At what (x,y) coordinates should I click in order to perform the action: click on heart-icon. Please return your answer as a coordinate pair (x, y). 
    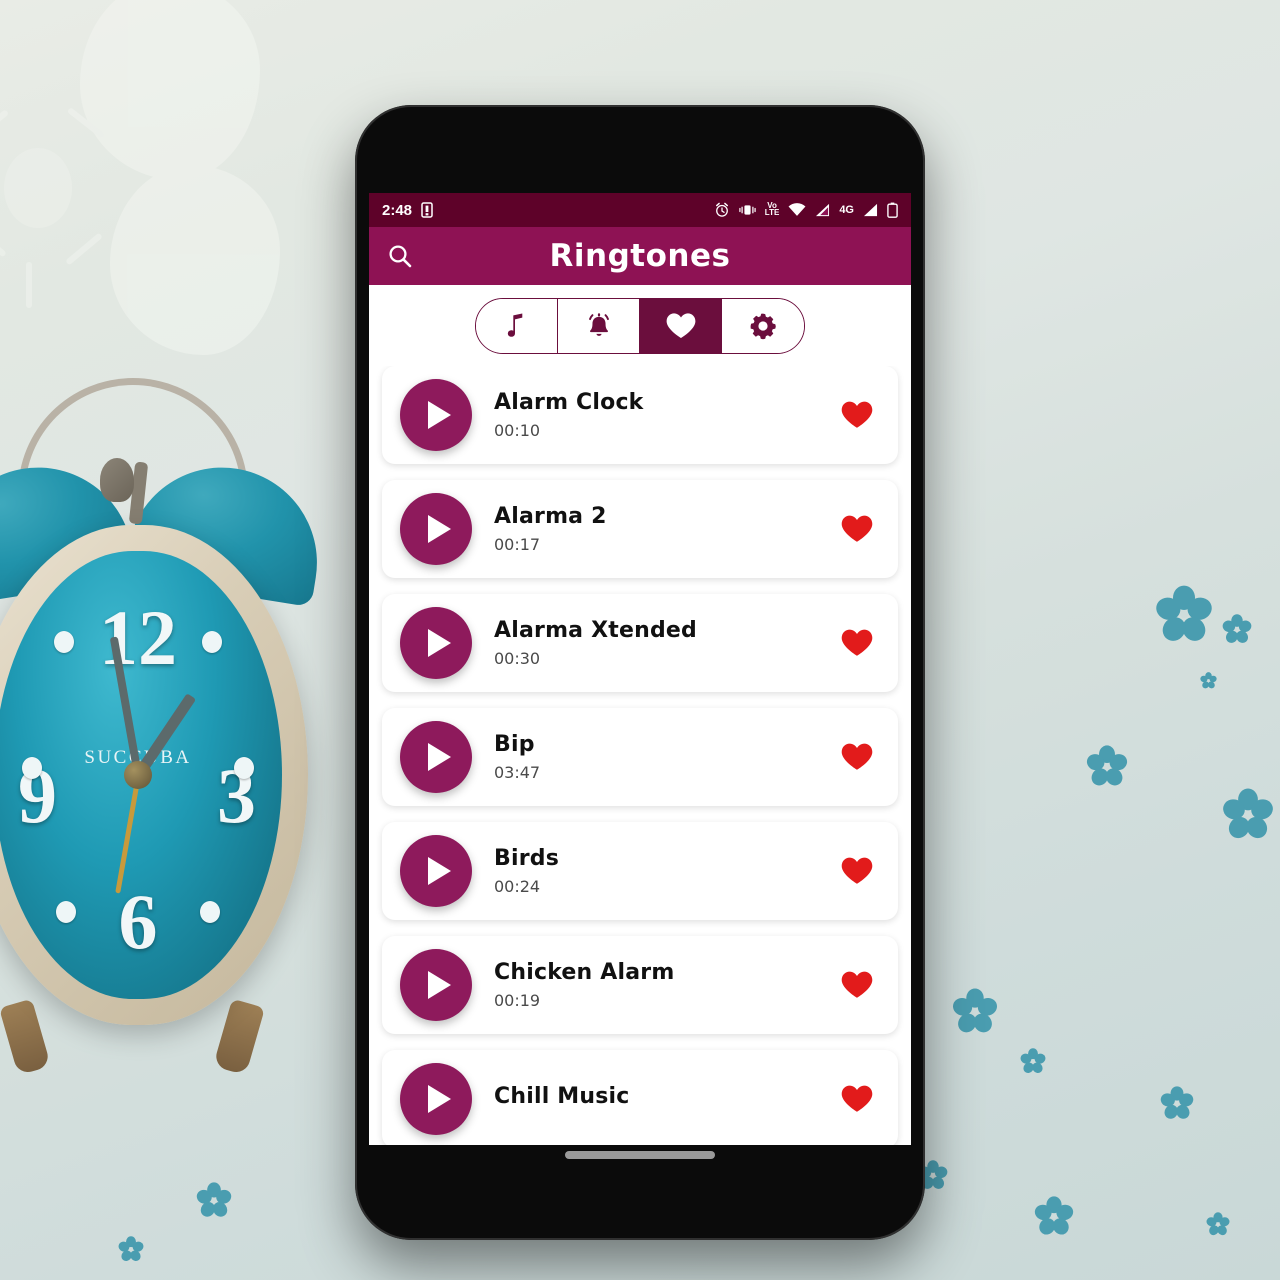
    Looking at the image, I should click on (680, 325).